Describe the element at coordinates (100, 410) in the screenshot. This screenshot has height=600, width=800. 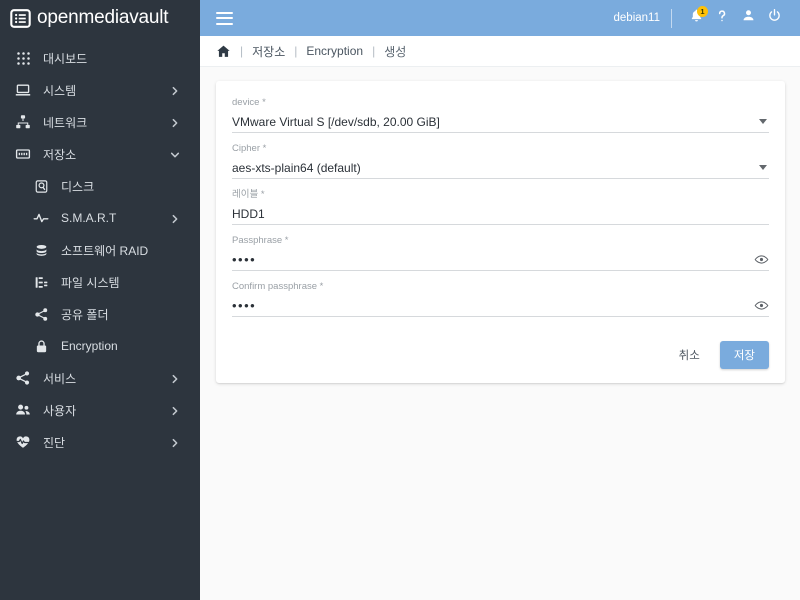
I see `sidebar-item-users: 사용자` at that location.